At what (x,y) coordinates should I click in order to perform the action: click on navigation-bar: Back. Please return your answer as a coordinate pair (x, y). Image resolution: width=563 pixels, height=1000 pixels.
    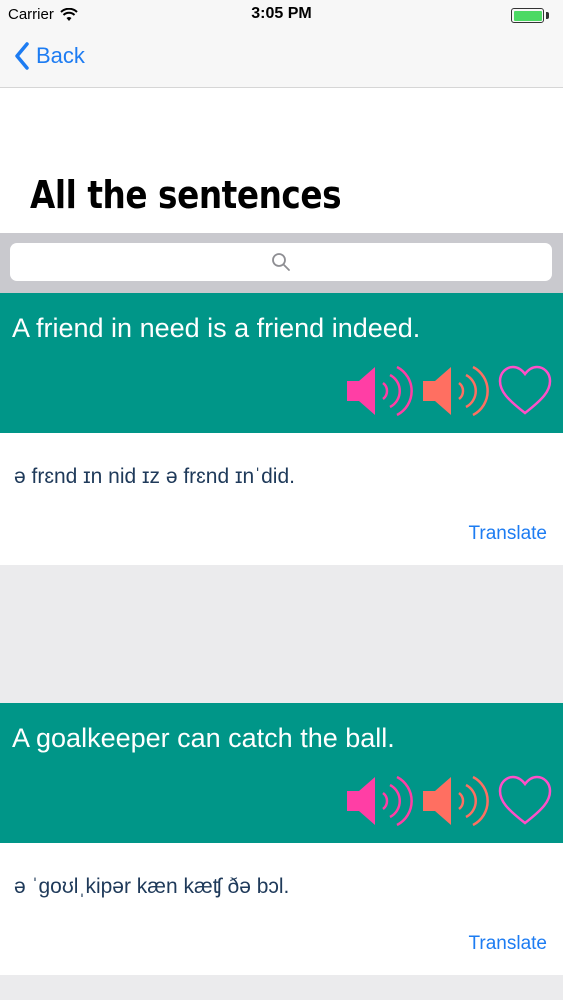
    Looking at the image, I should click on (281, 59).